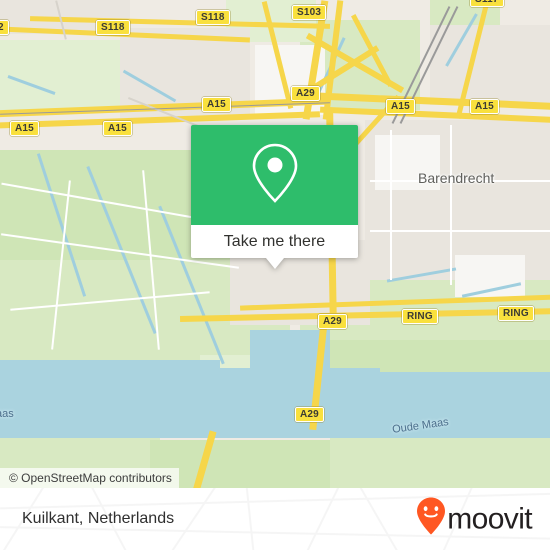 Image resolution: width=550 pixels, height=550 pixels. I want to click on popup-header, so click(274, 175).